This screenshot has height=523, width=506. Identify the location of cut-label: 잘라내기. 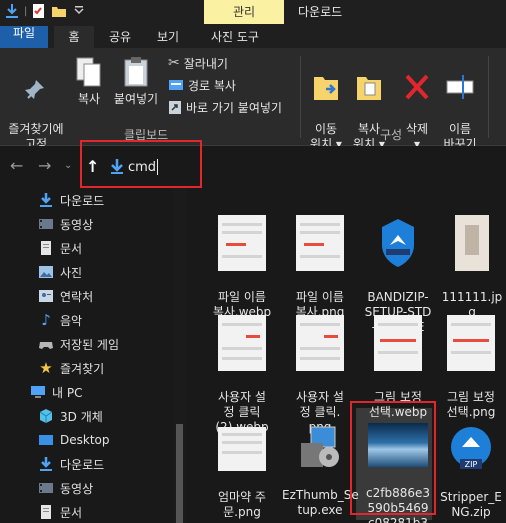
(205, 63).